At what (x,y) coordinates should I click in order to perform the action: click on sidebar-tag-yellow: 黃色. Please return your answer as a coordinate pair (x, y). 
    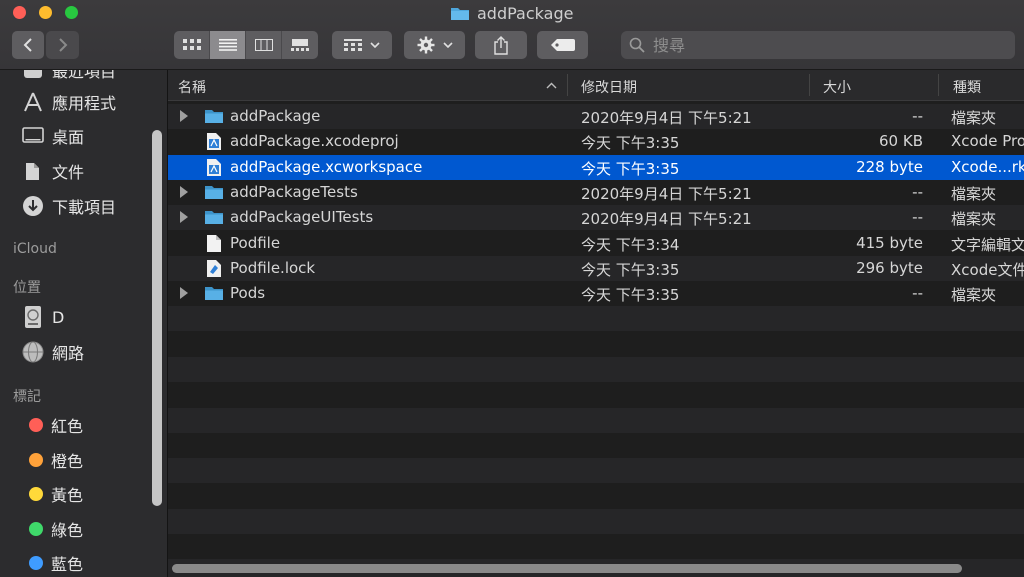
    Looking at the image, I should click on (52, 494).